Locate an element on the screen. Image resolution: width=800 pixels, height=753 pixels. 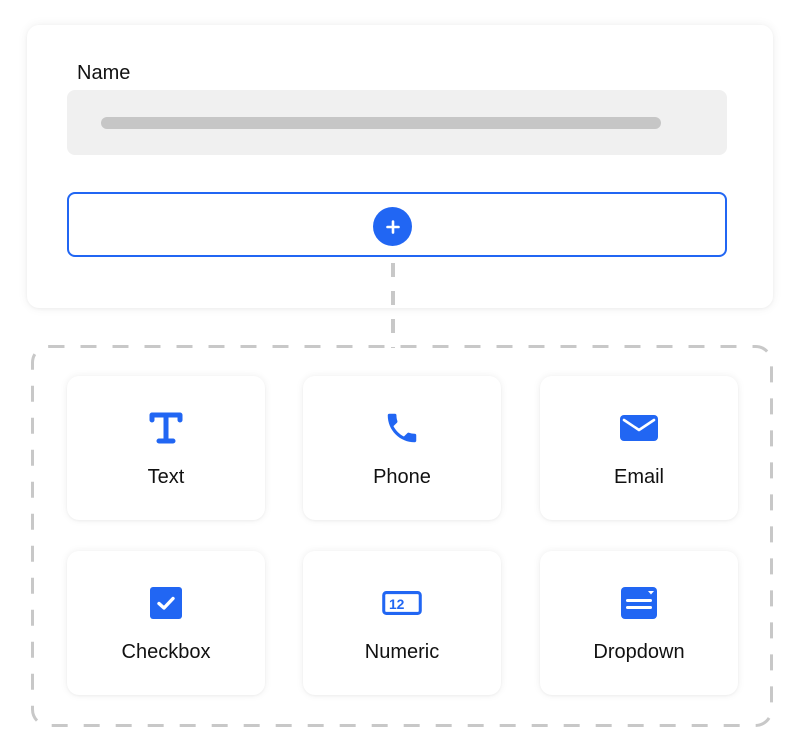
field-type-text: Text is located at coordinates (166, 448).